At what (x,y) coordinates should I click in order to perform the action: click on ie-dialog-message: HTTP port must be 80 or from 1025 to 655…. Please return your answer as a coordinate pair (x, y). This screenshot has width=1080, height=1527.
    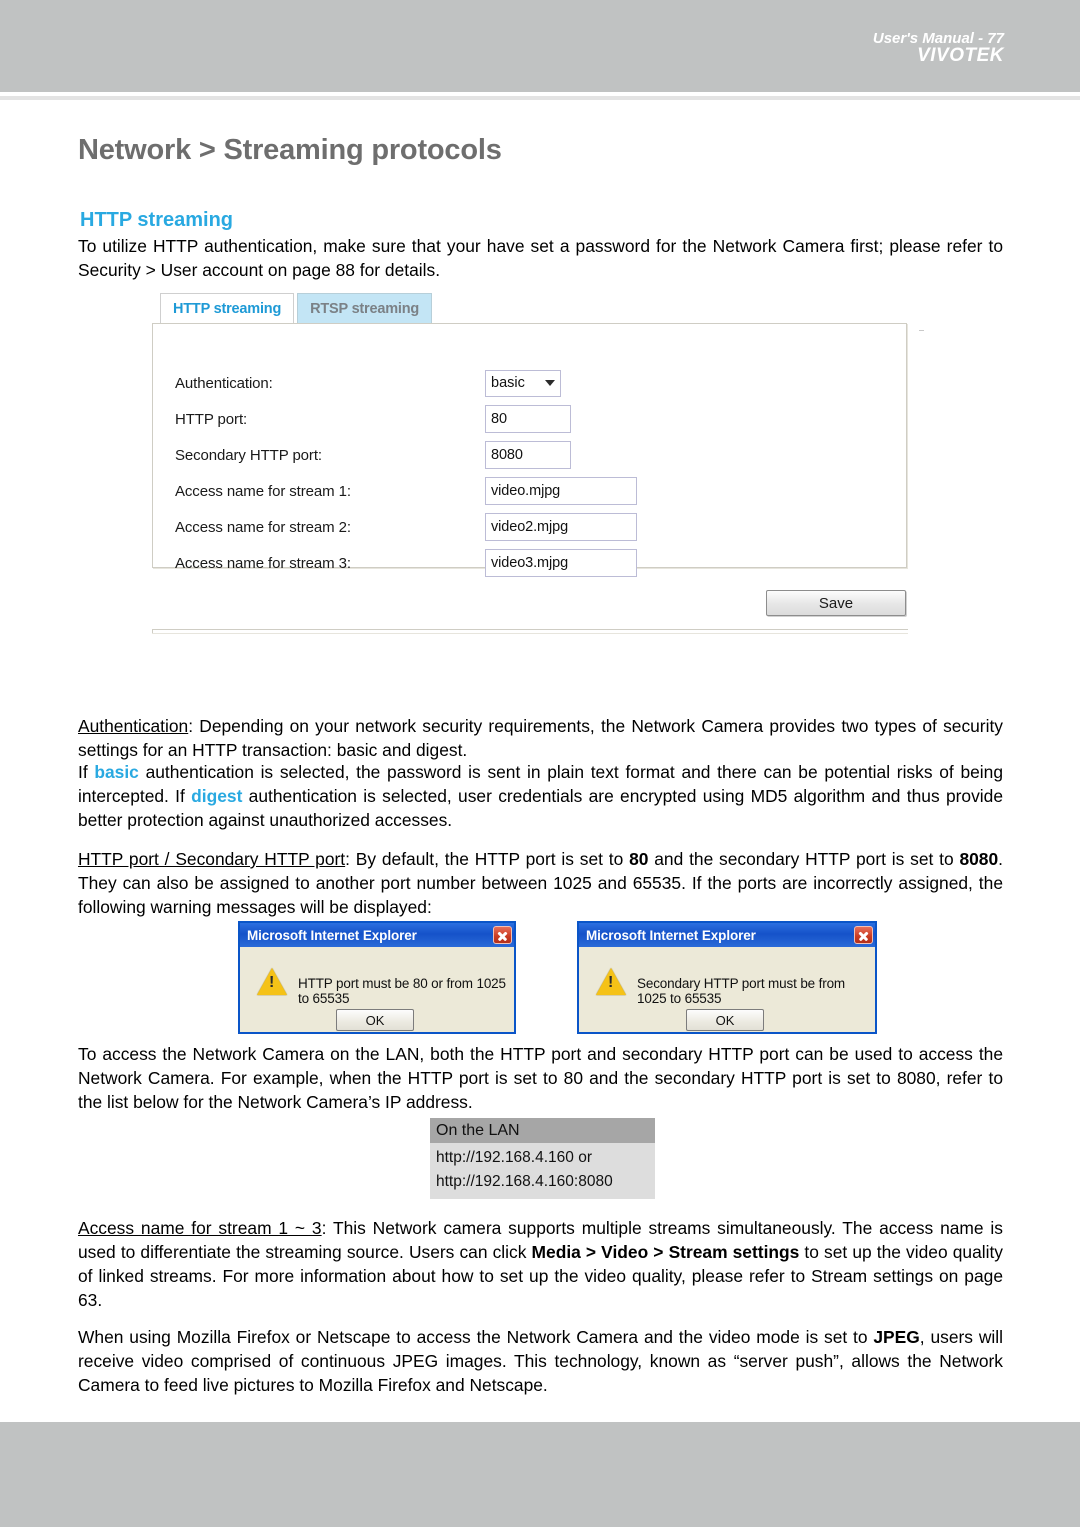
    Looking at the image, I should click on (402, 991).